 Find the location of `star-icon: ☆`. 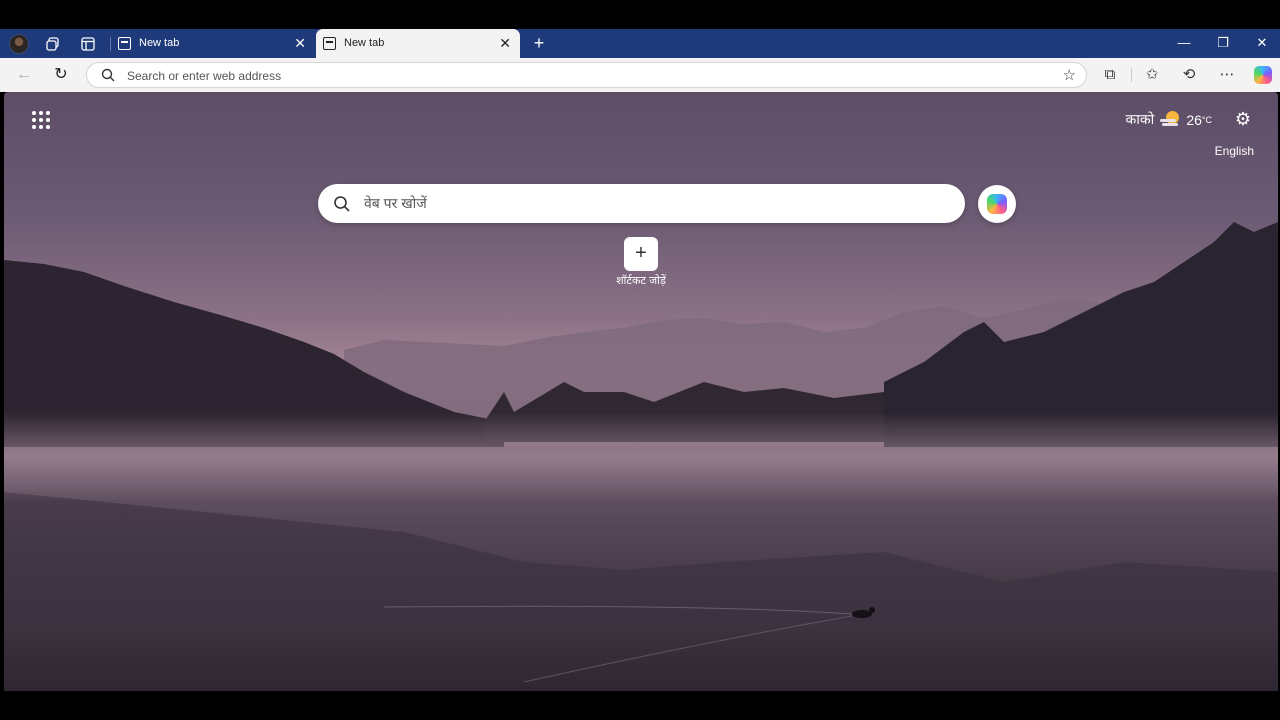

star-icon: ☆ is located at coordinates (1069, 75).